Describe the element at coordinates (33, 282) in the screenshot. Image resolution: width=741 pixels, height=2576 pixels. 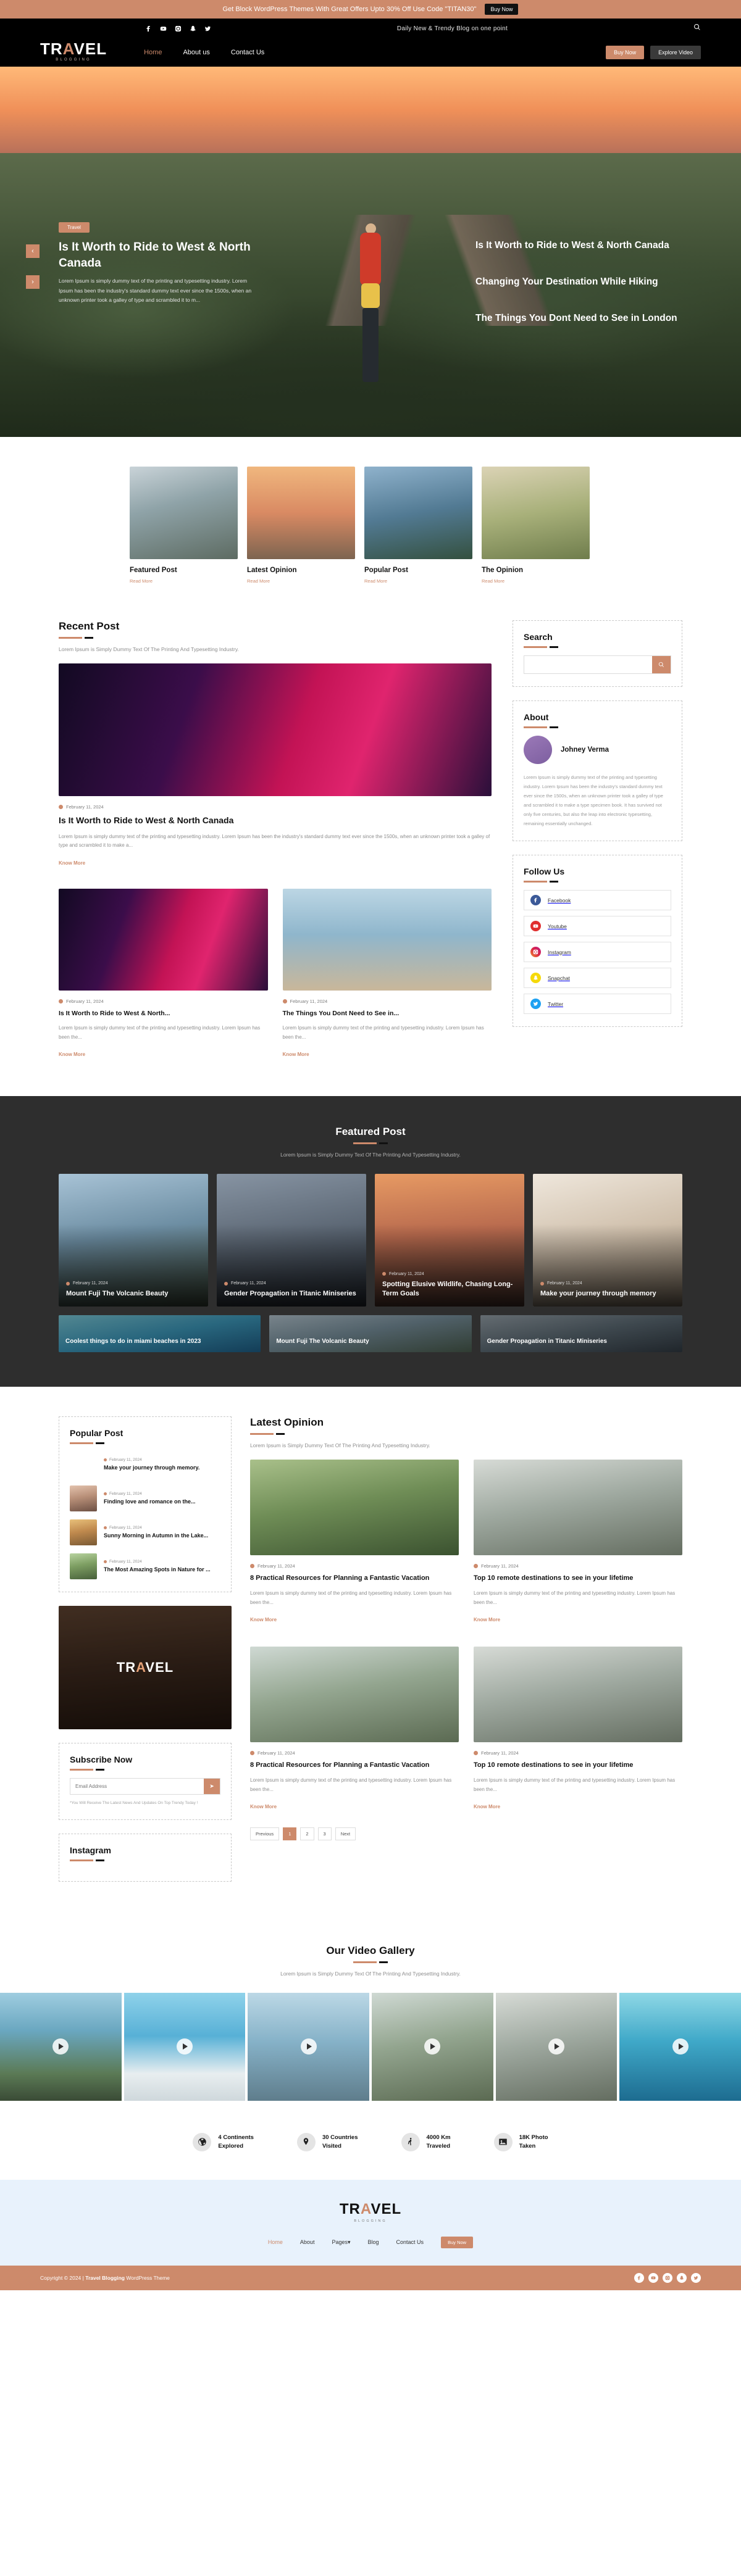
I see `hero-next-arrow: ›` at that location.